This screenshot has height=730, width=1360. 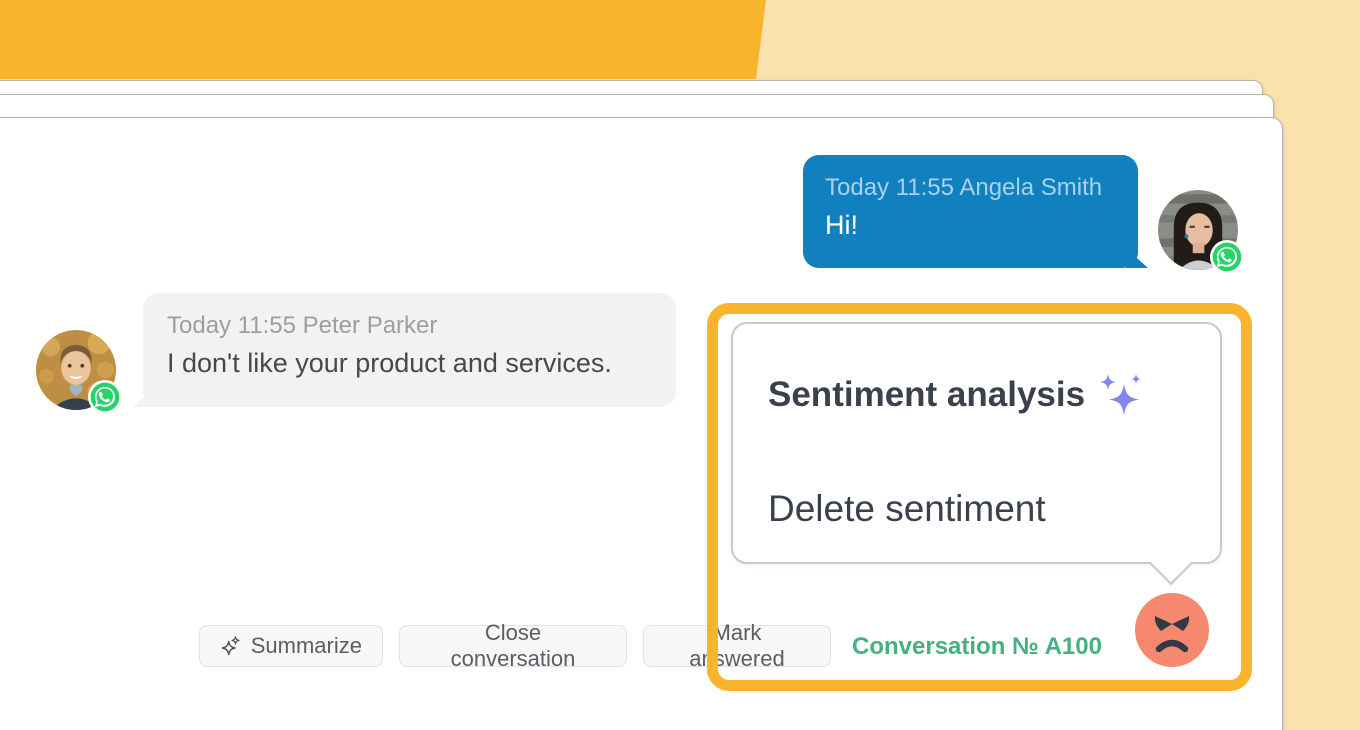 What do you see at coordinates (79, 372) in the screenshot?
I see `visitor-avatar` at bounding box center [79, 372].